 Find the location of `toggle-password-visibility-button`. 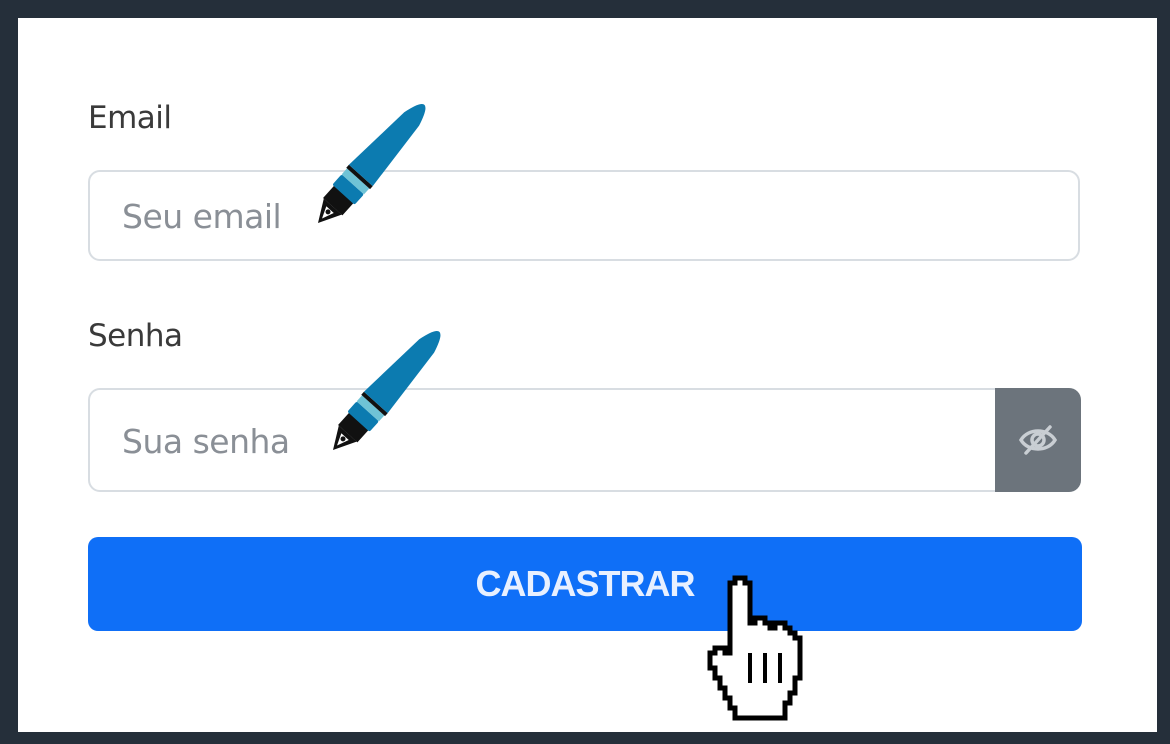

toggle-password-visibility-button is located at coordinates (1038, 440).